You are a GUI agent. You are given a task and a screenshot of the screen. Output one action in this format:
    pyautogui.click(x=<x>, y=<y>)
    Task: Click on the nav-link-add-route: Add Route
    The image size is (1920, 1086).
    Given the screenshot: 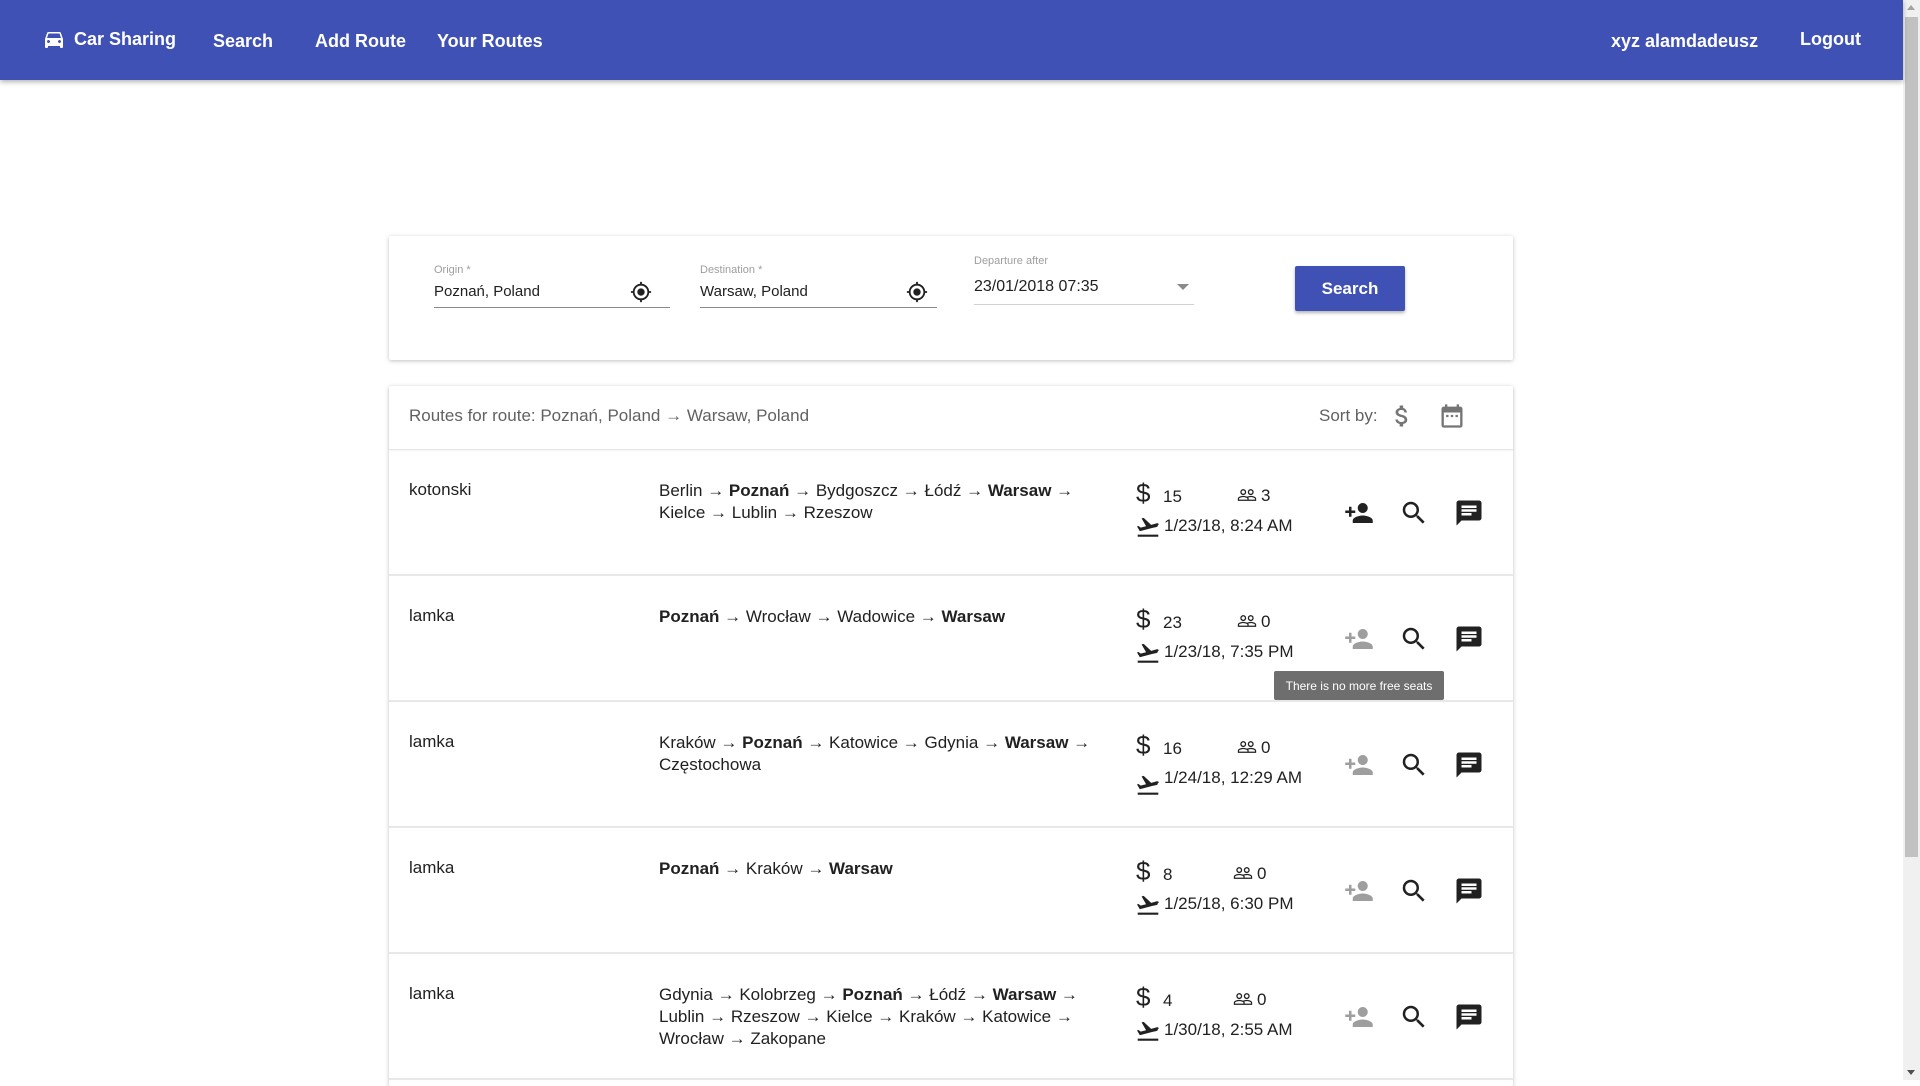 What is the action you would take?
    pyautogui.click(x=360, y=41)
    